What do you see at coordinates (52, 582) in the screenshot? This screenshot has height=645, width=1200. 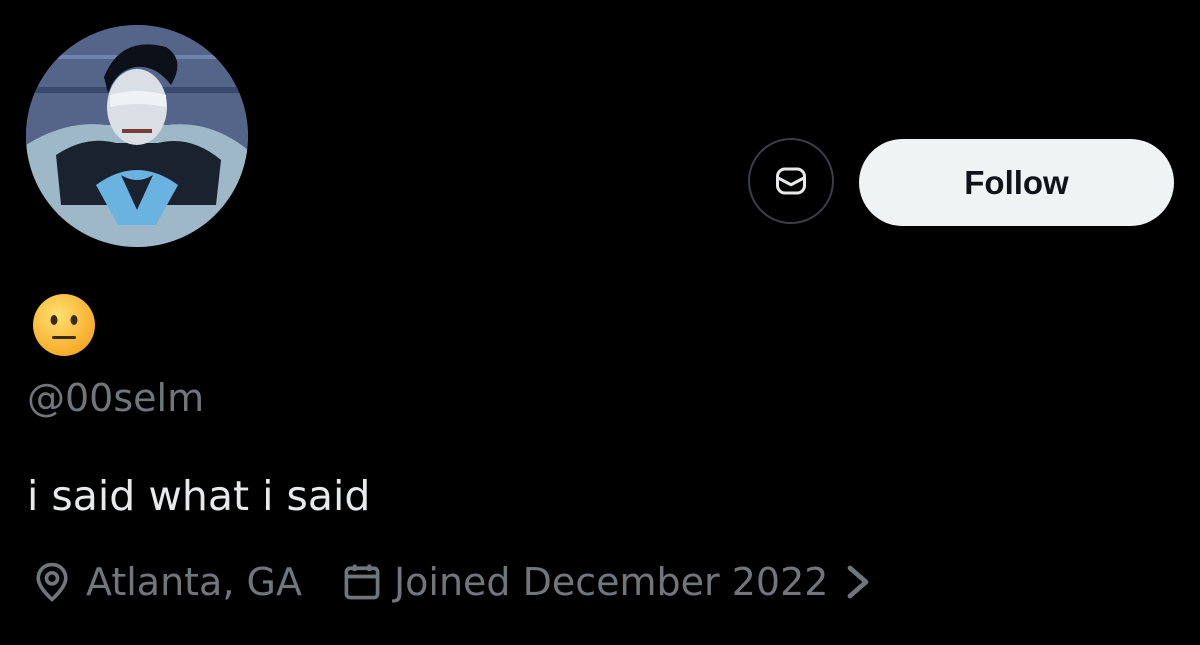 I see `location-pin-icon` at bounding box center [52, 582].